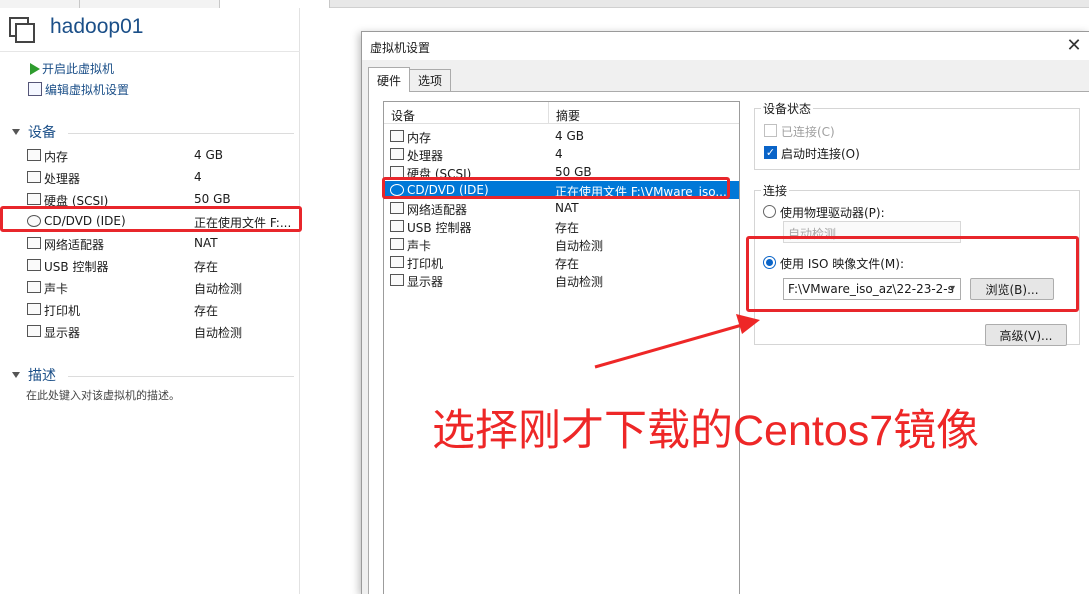  I want to click on device-list-header: 设备 摘要, so click(561, 113).